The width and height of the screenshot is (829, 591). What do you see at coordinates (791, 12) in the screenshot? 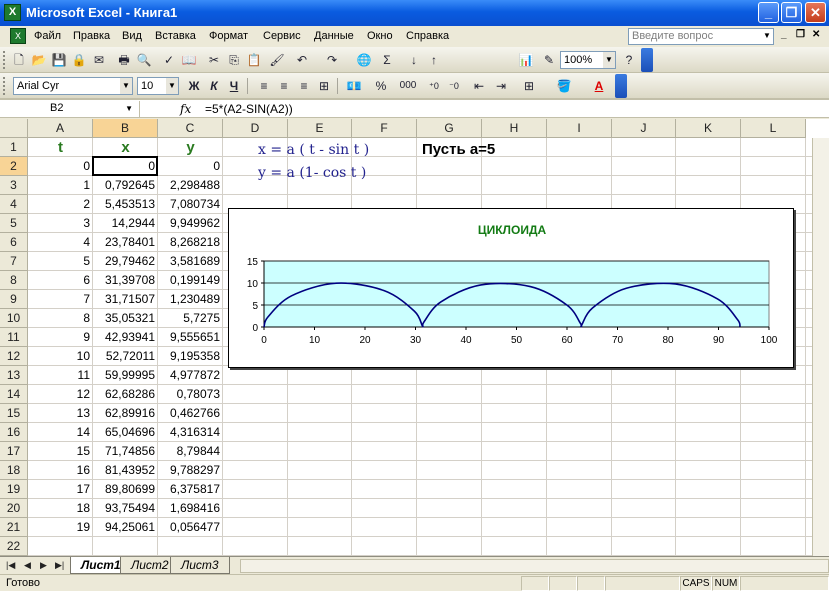
I see `maximize-button: ❐` at bounding box center [791, 12].